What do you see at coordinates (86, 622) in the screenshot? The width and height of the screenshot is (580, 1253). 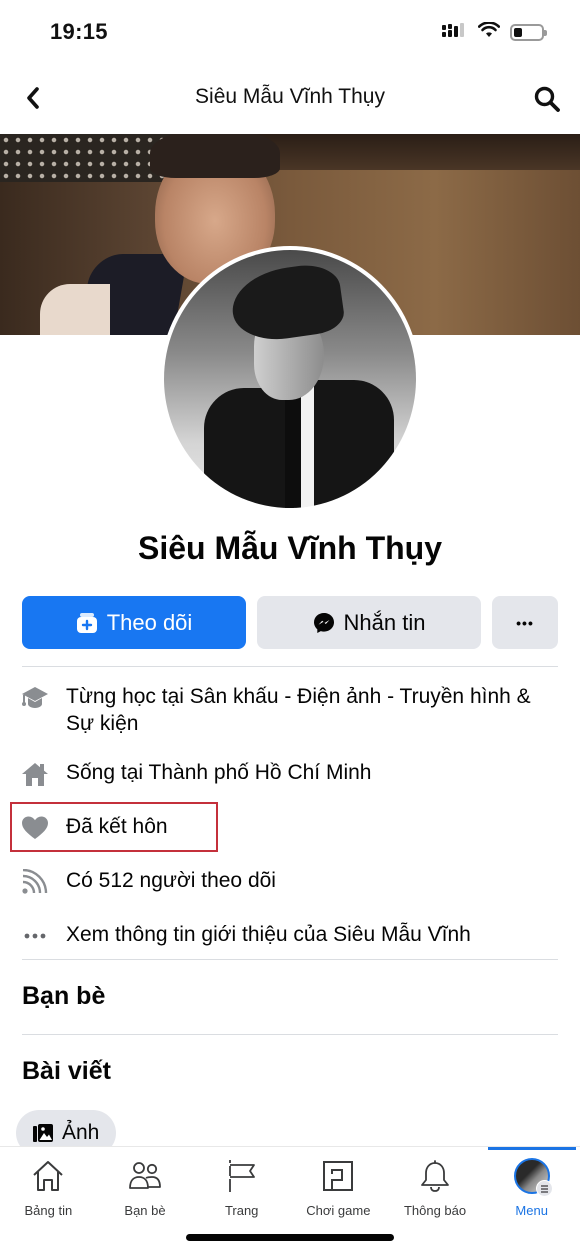 I see `follow-icon` at bounding box center [86, 622].